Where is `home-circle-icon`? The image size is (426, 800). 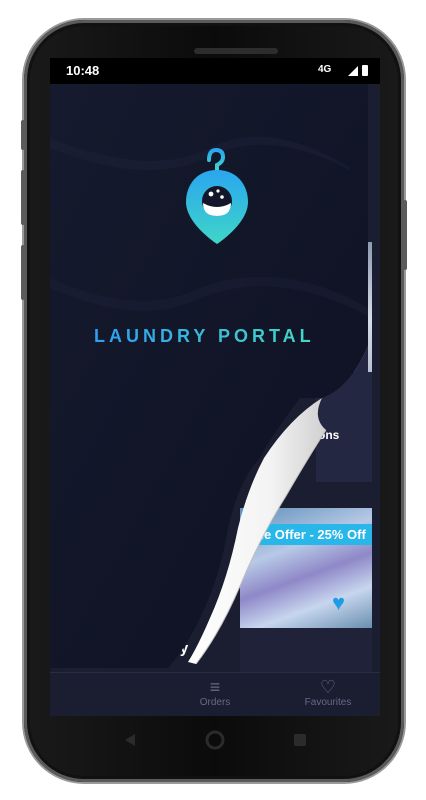 home-circle-icon is located at coordinates (215, 740).